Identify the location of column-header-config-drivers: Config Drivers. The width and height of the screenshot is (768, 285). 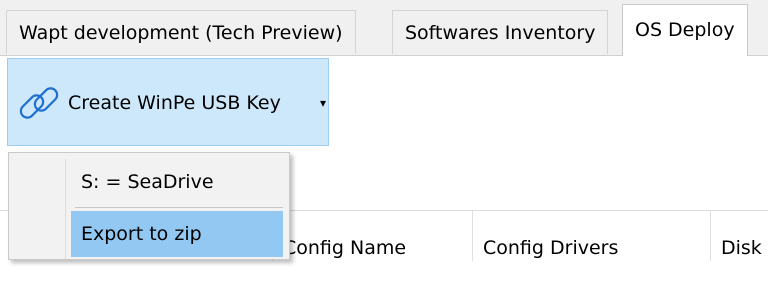
(591, 236).